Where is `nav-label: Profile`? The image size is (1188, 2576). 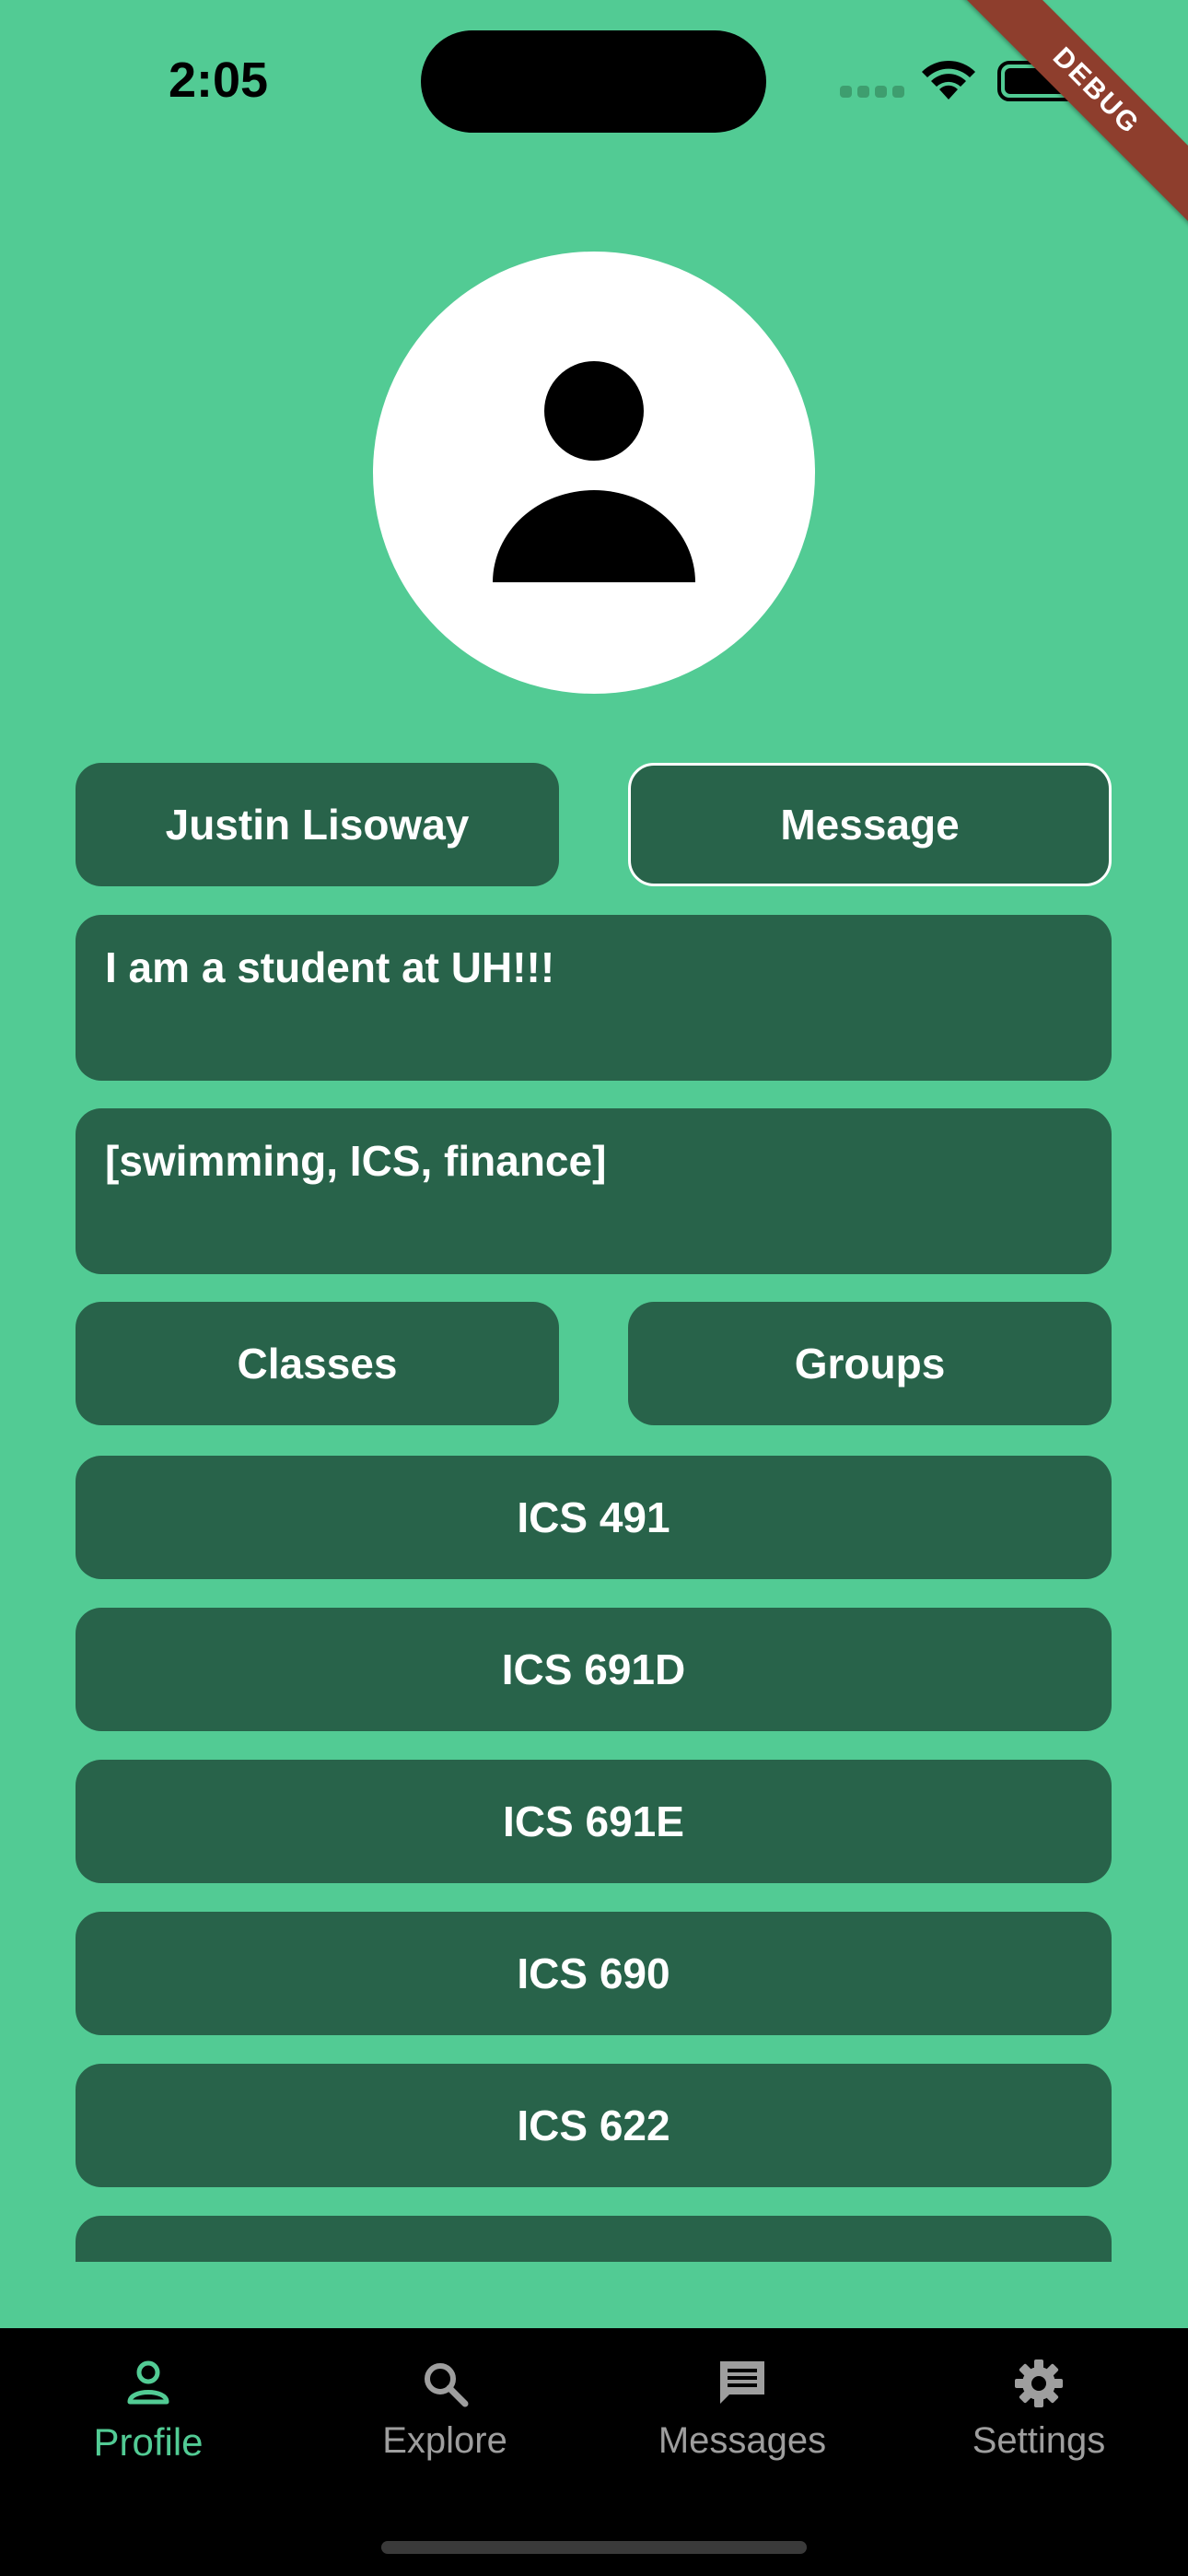 nav-label: Profile is located at coordinates (148, 2442).